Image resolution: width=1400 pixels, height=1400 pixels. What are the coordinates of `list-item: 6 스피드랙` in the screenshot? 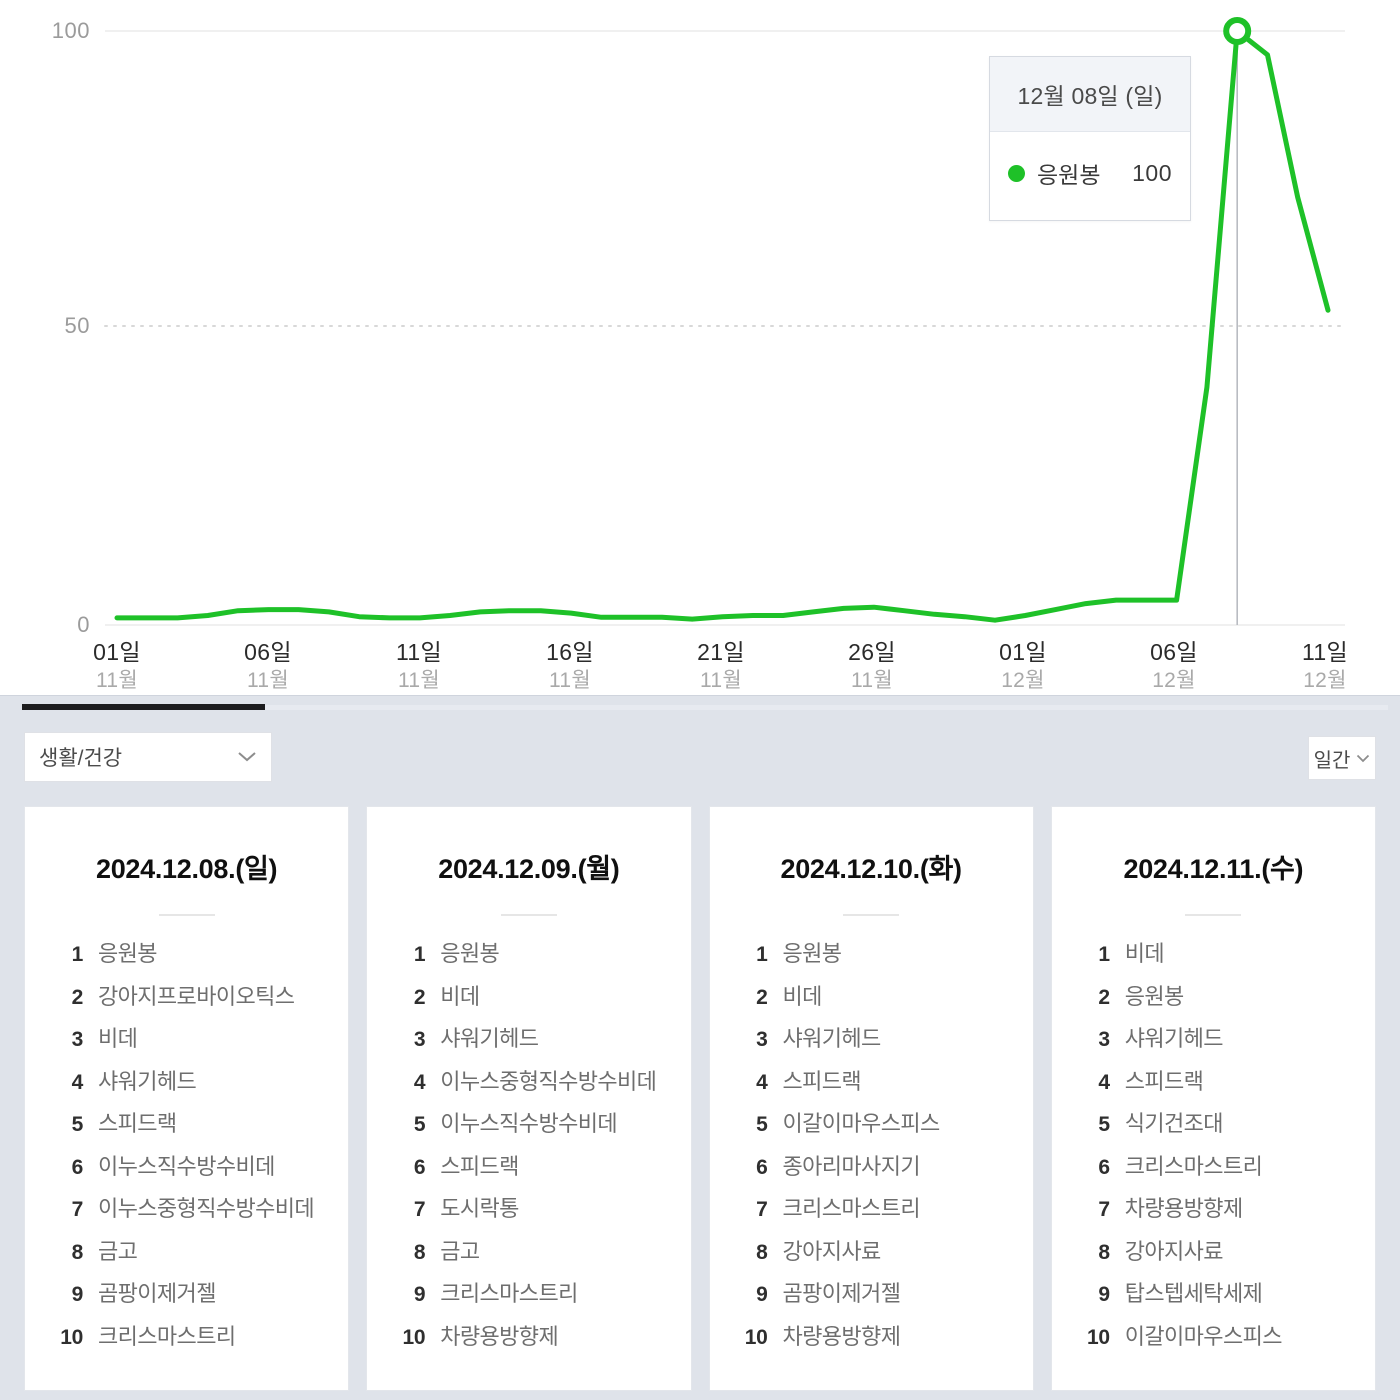 It's located at (540, 1170).